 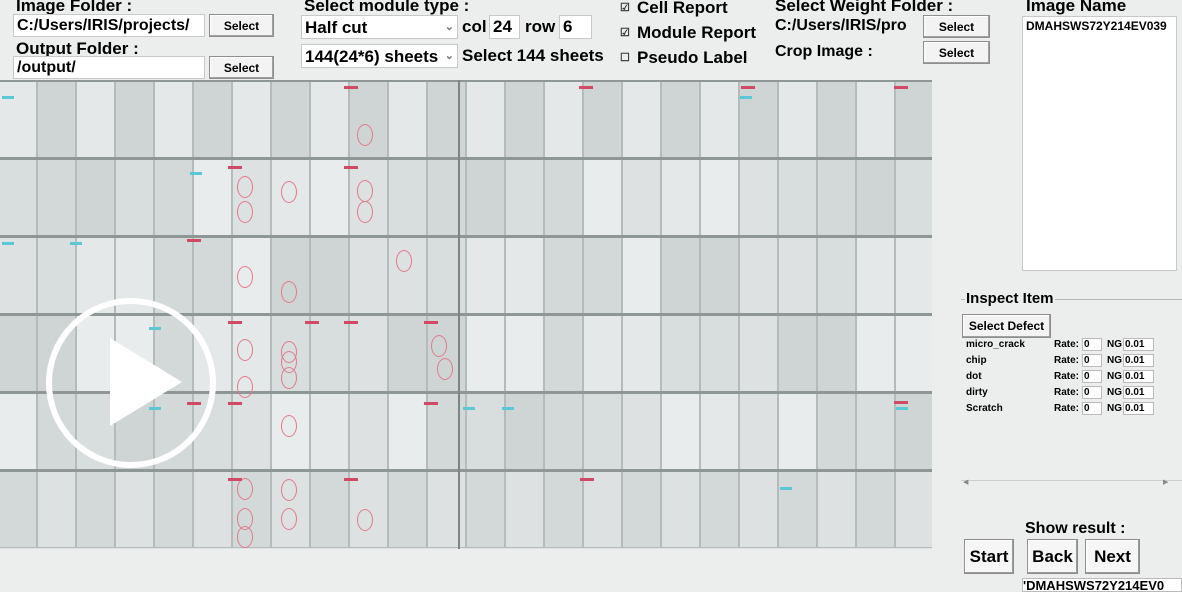 What do you see at coordinates (8, 243) in the screenshot?
I see `annotation-marker` at bounding box center [8, 243].